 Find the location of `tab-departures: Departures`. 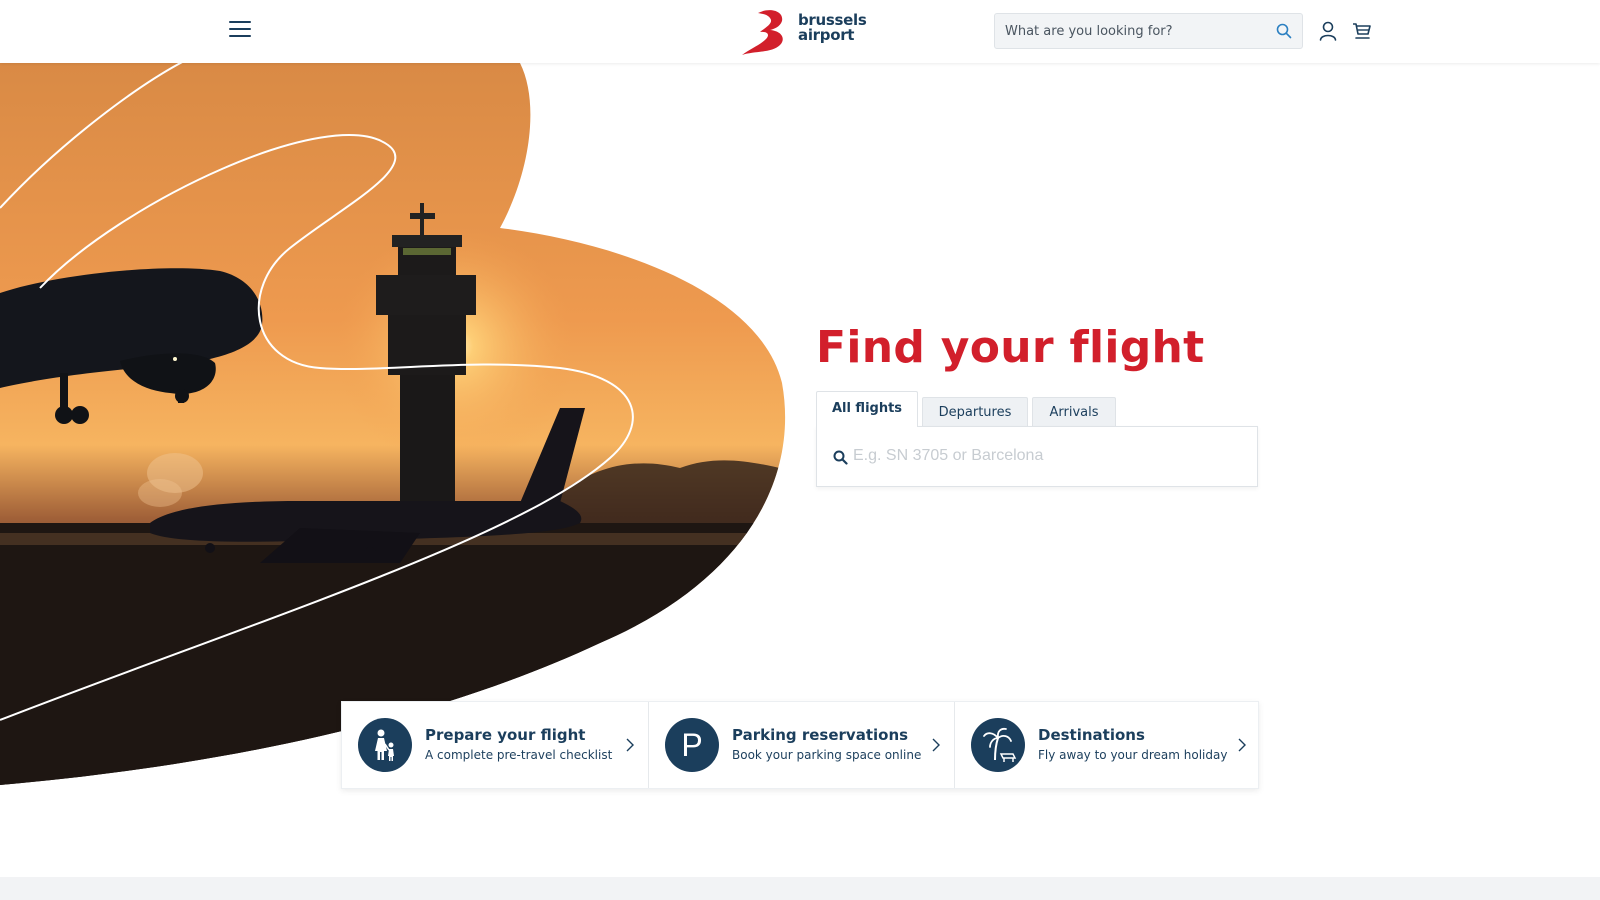

tab-departures: Departures is located at coordinates (975, 412).